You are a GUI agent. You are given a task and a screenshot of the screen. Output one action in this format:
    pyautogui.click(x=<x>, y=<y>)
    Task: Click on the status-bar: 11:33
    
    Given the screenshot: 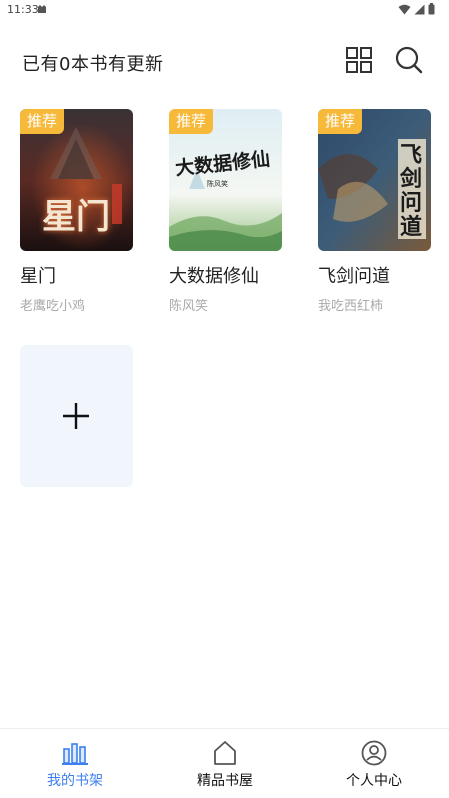 What is the action you would take?
    pyautogui.click(x=224, y=10)
    